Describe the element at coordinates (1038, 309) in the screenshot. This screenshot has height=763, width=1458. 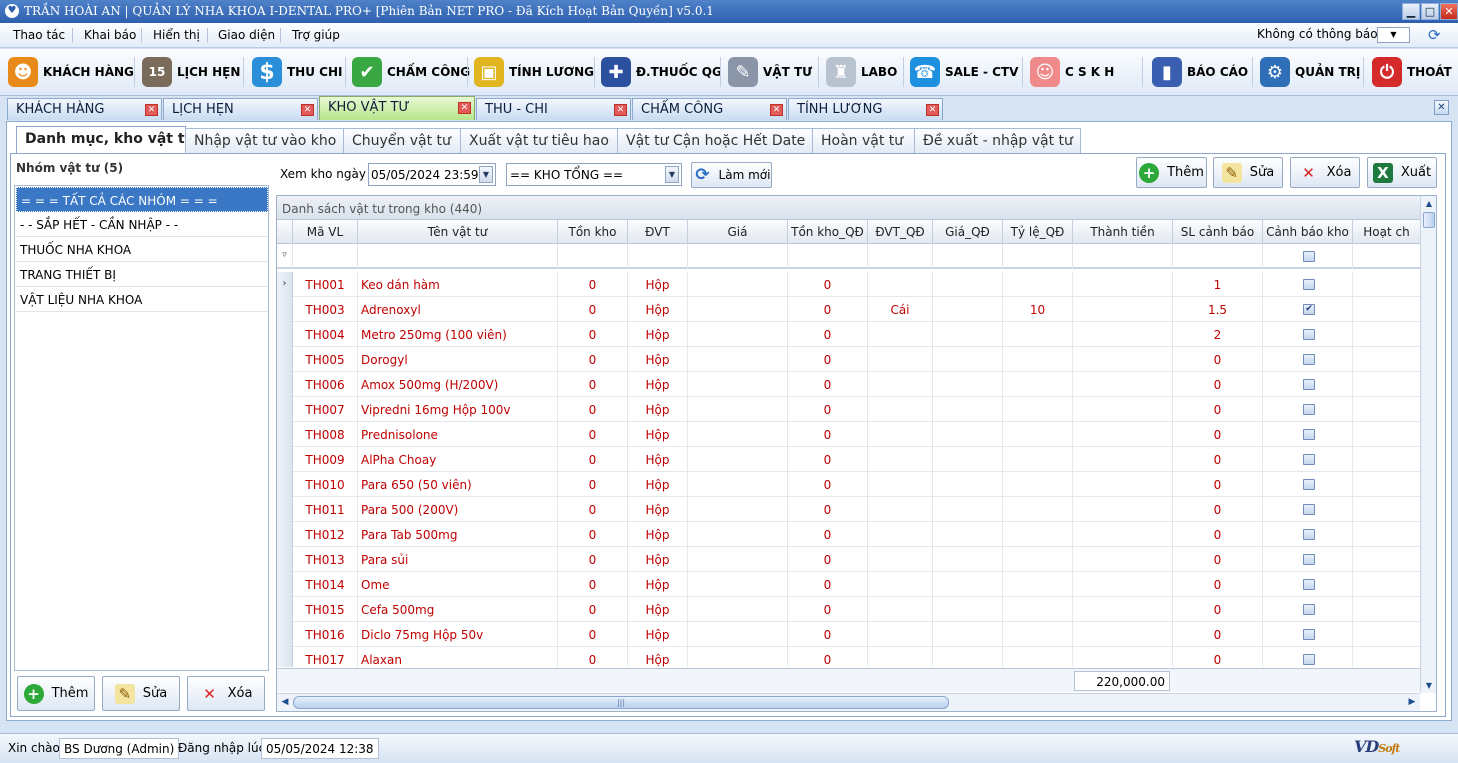
I see `table-cell-ratio-qd: 10` at that location.